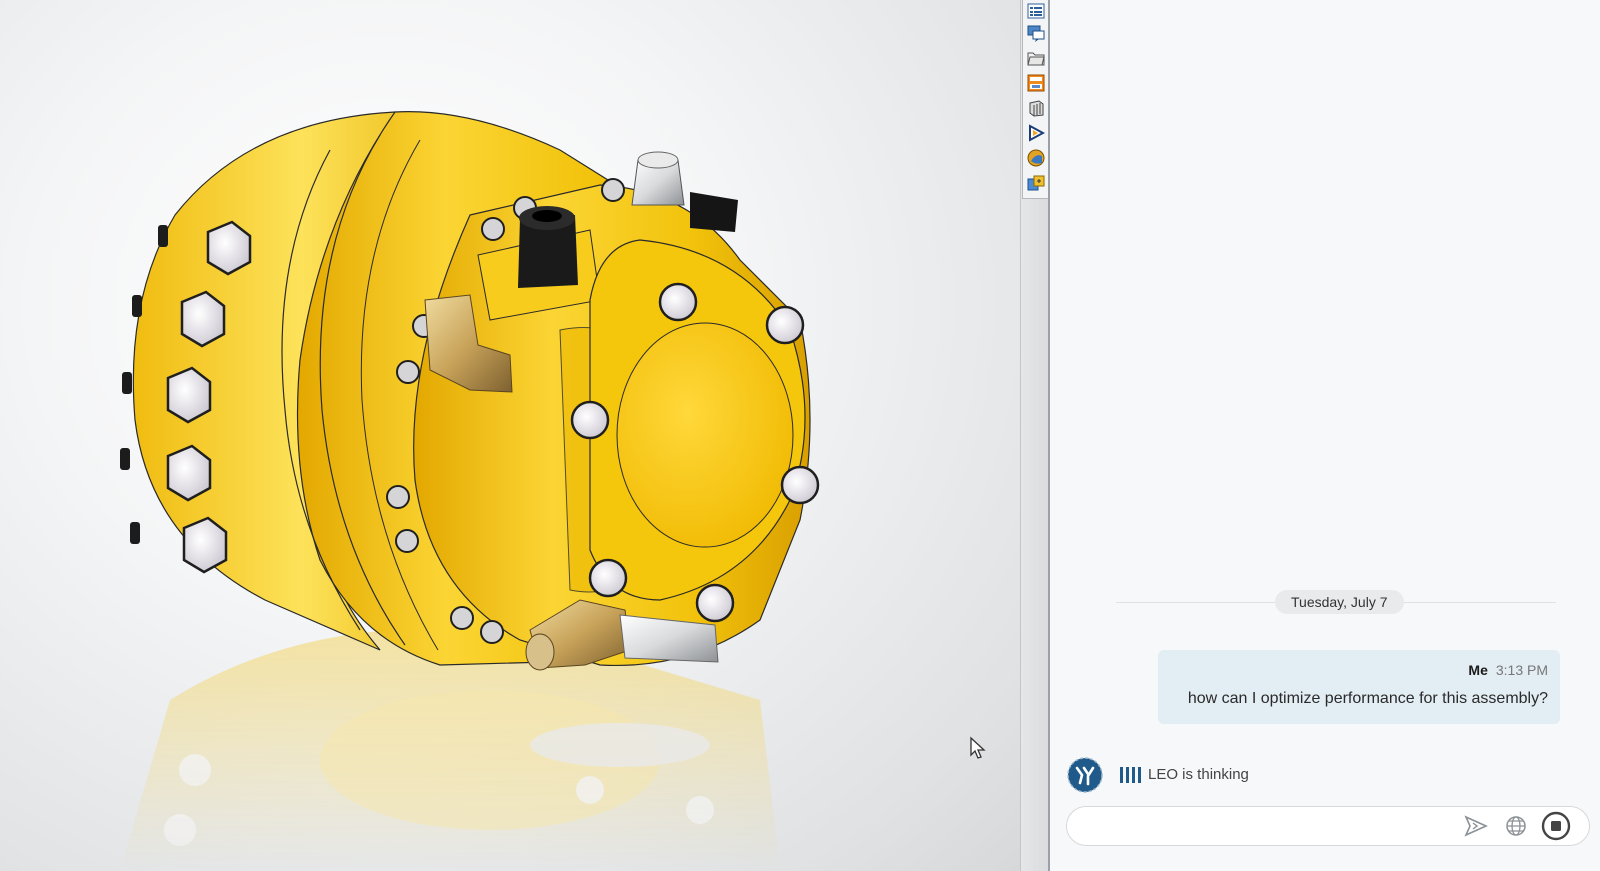  What do you see at coordinates (1198, 774) in the screenshot?
I see `assistant-status-text: LEO is thinking` at bounding box center [1198, 774].